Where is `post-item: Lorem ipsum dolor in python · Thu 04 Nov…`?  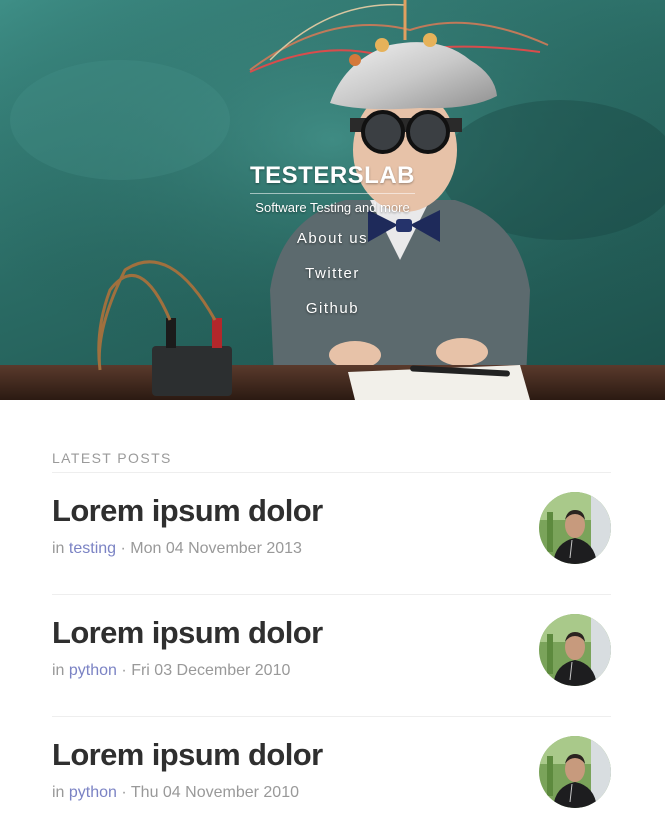
post-item: Lorem ipsum dolor in python · Thu 04 Nov… is located at coordinates (331, 774).